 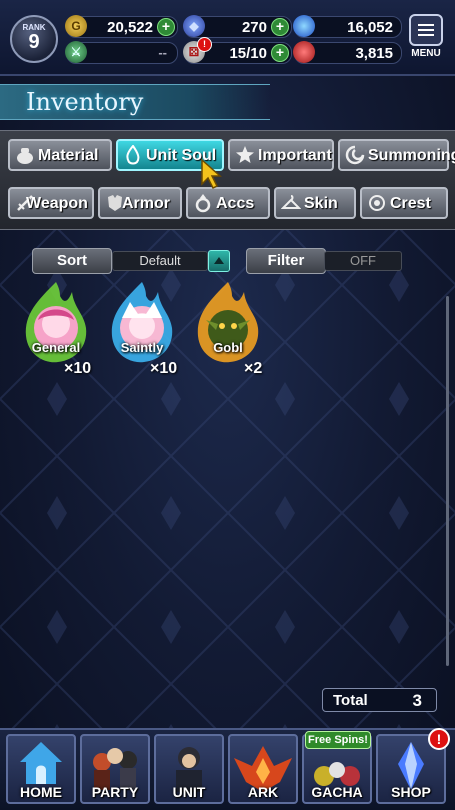 What do you see at coordinates (410, 203) in the screenshot?
I see `tab-label: Crest` at bounding box center [410, 203].